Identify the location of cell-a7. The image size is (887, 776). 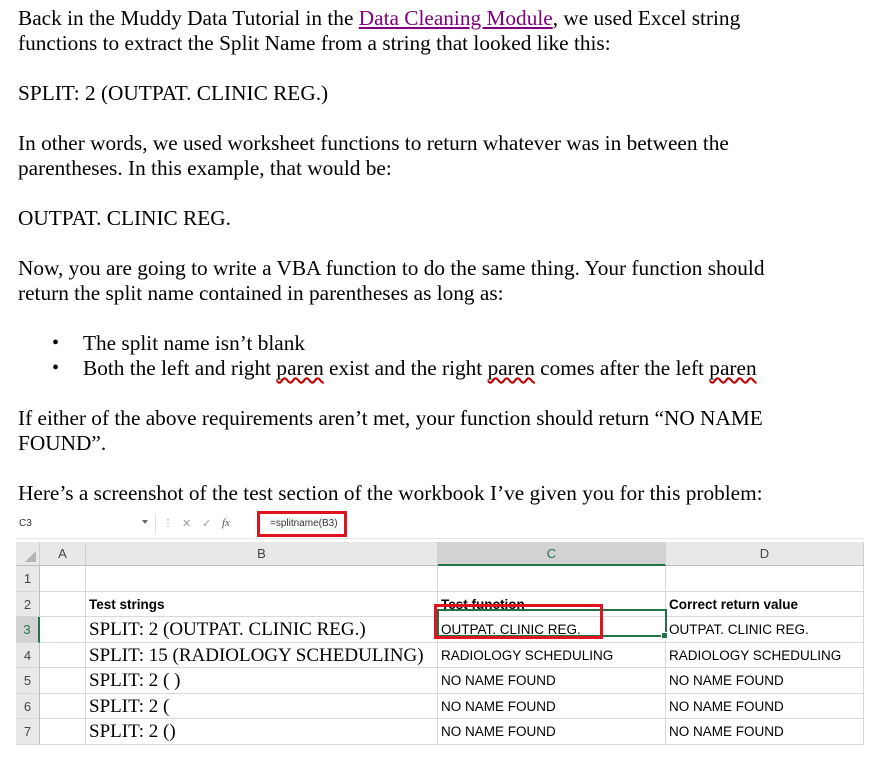
(63, 732).